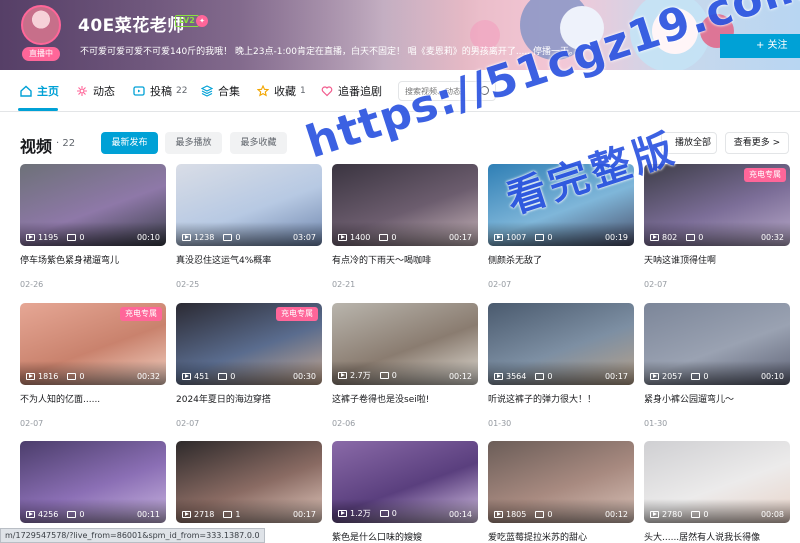 The height and width of the screenshot is (543, 800). Describe the element at coordinates (561, 205) in the screenshot. I see `video-thumbnail: 1007 0 00:19` at that location.